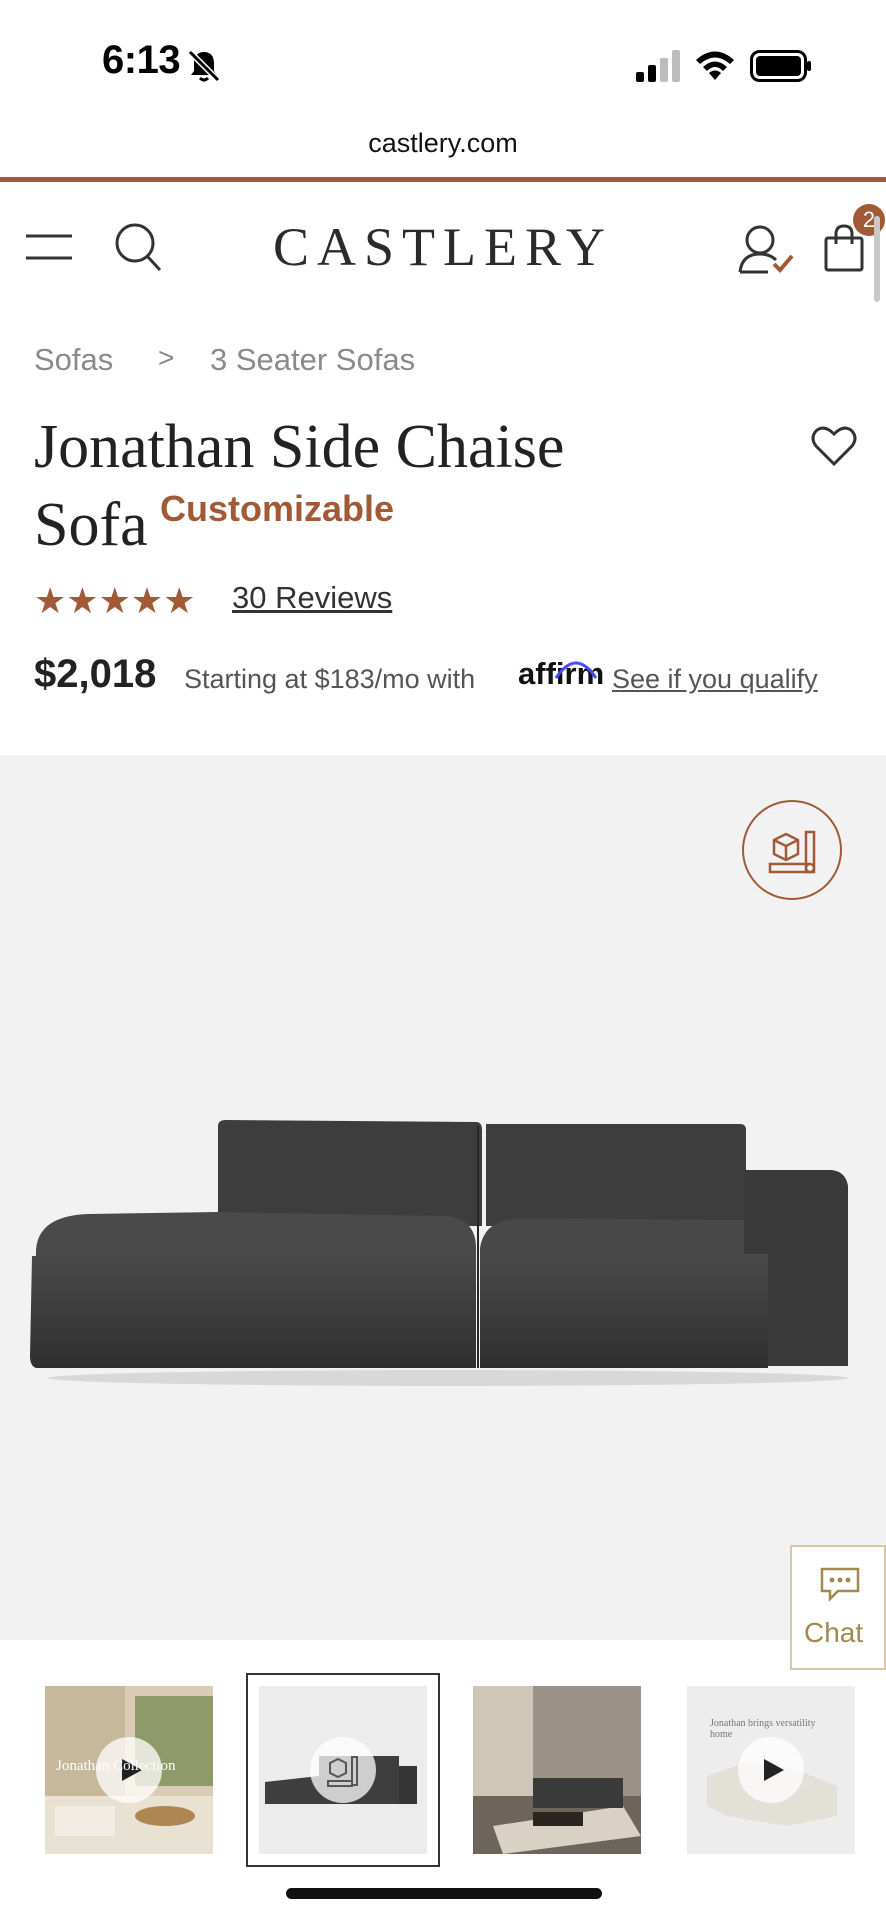 The image size is (886, 1920). What do you see at coordinates (95, 674) in the screenshot?
I see `product-price: $2,018` at bounding box center [95, 674].